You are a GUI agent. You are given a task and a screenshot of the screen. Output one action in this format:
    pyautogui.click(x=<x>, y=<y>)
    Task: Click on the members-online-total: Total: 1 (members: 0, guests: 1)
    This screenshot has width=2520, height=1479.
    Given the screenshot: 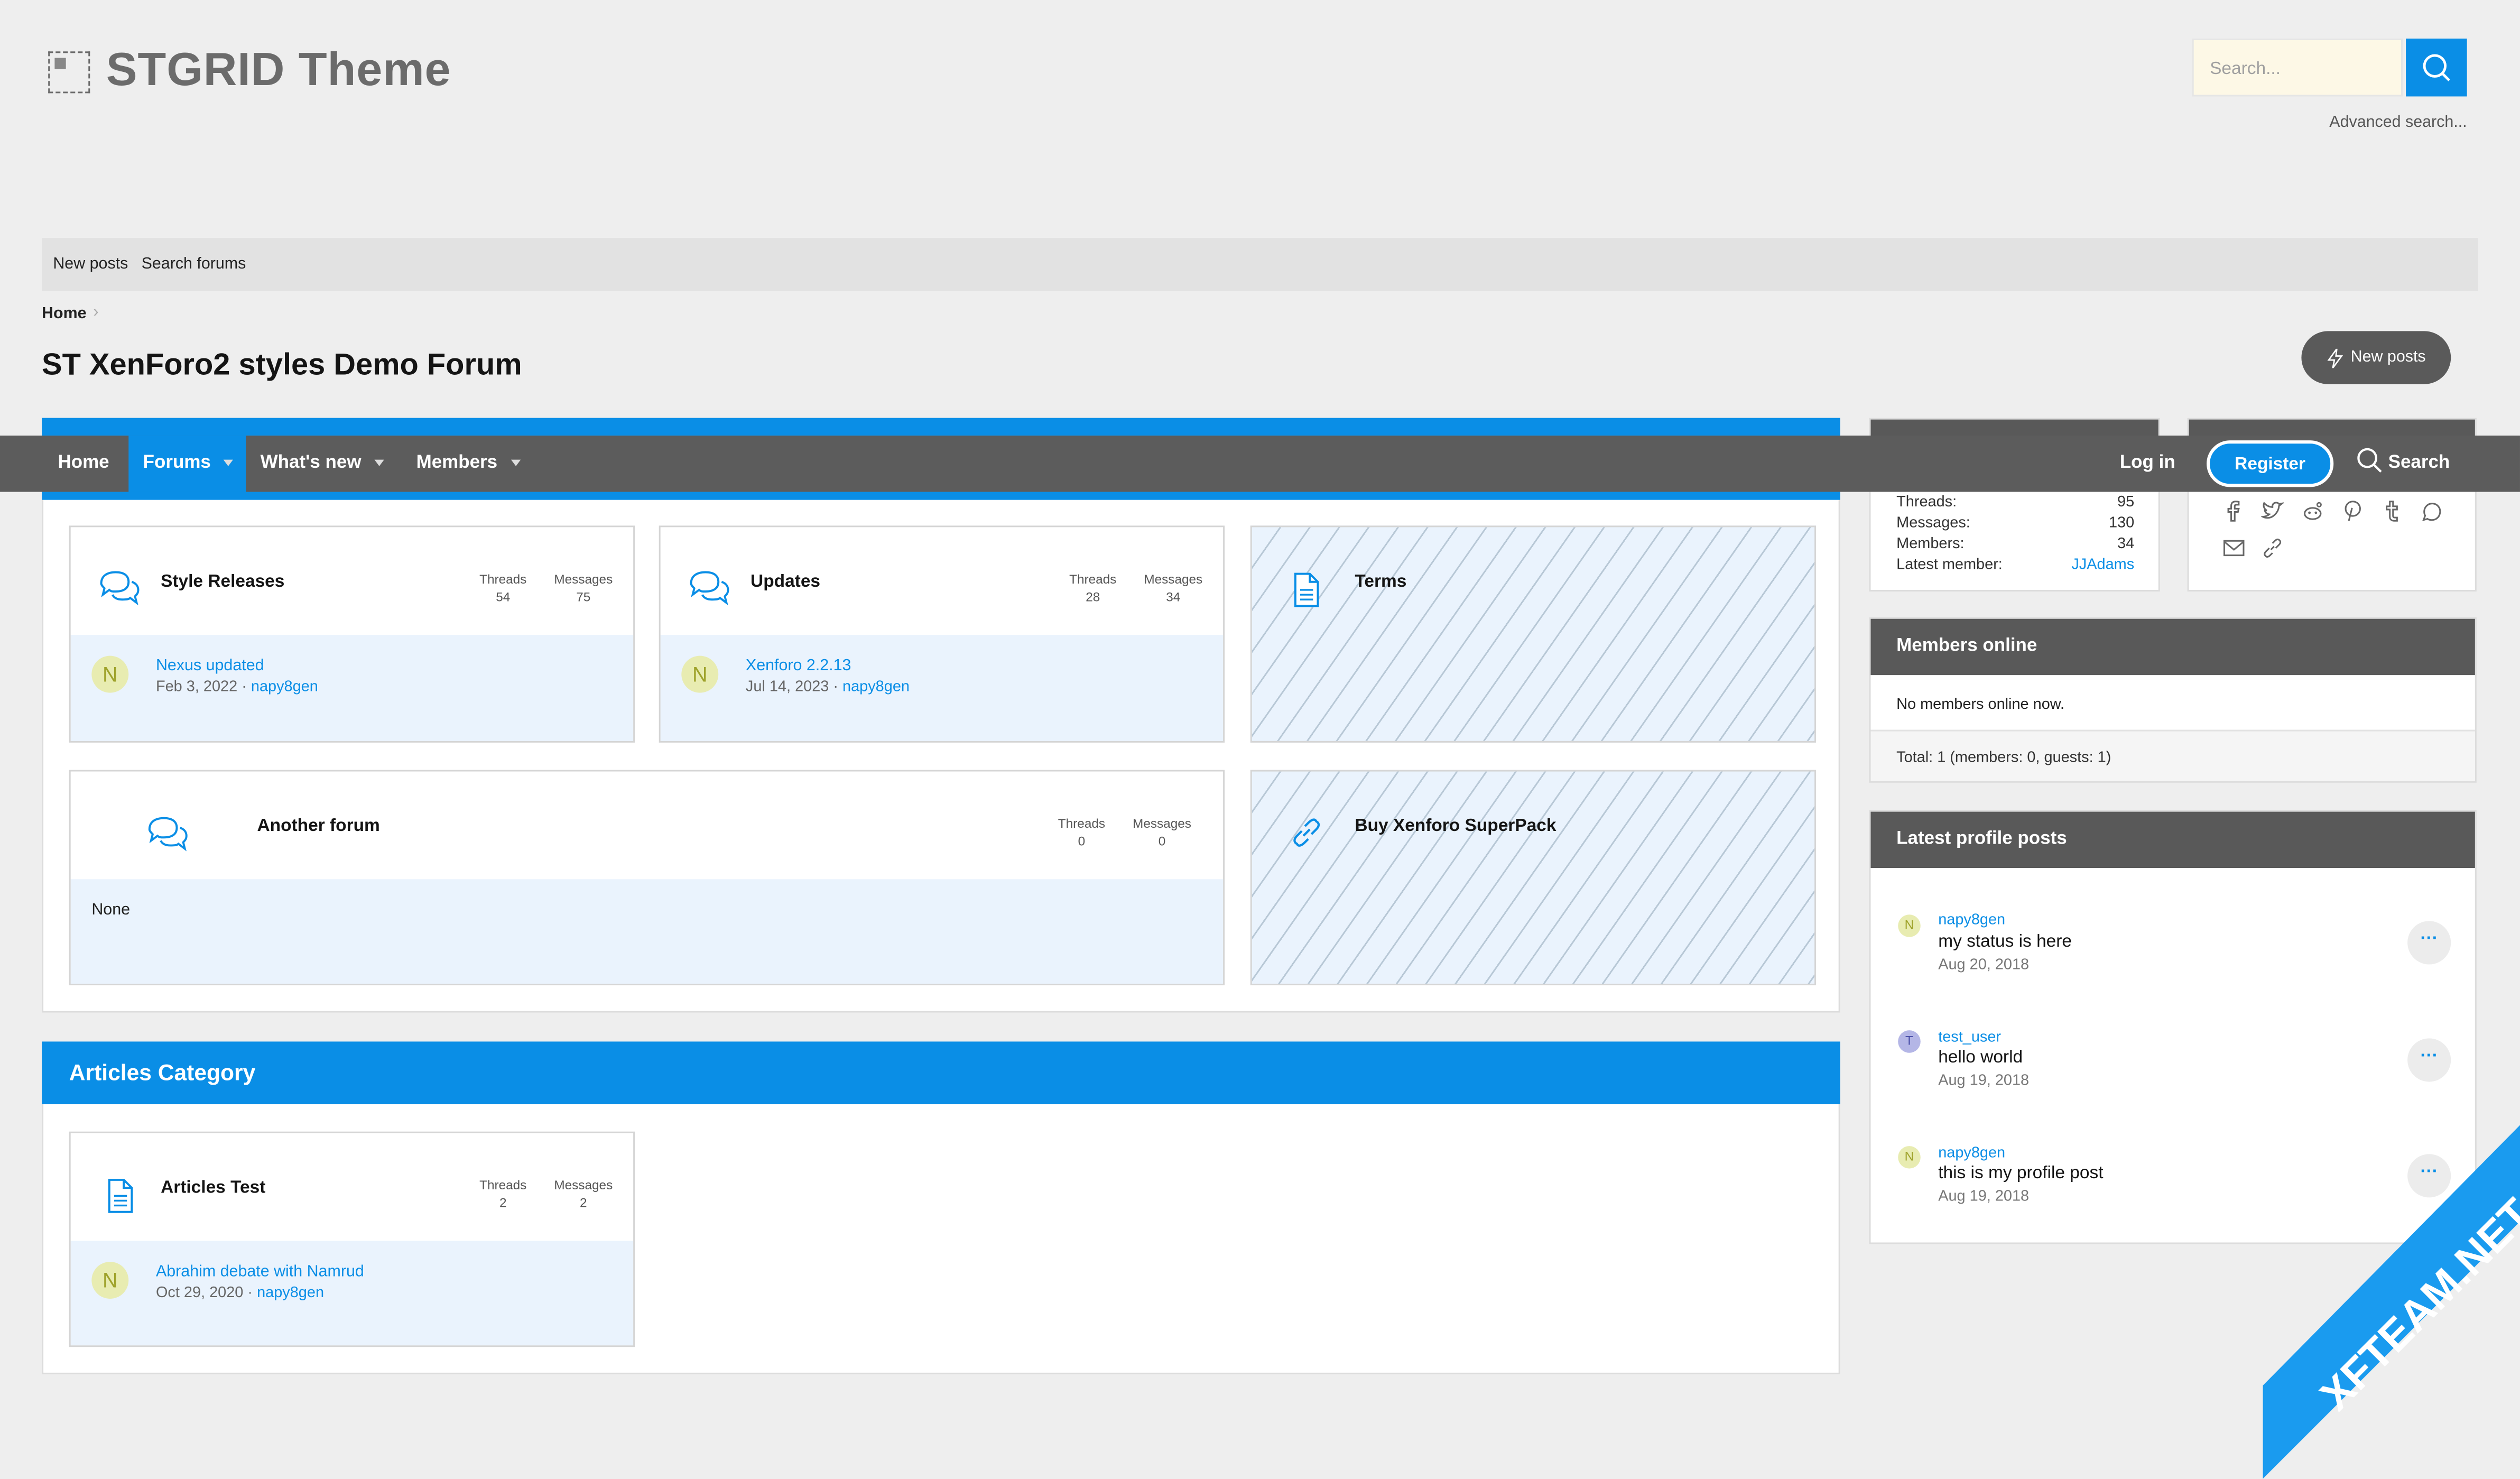 What is the action you would take?
    pyautogui.click(x=2003, y=758)
    